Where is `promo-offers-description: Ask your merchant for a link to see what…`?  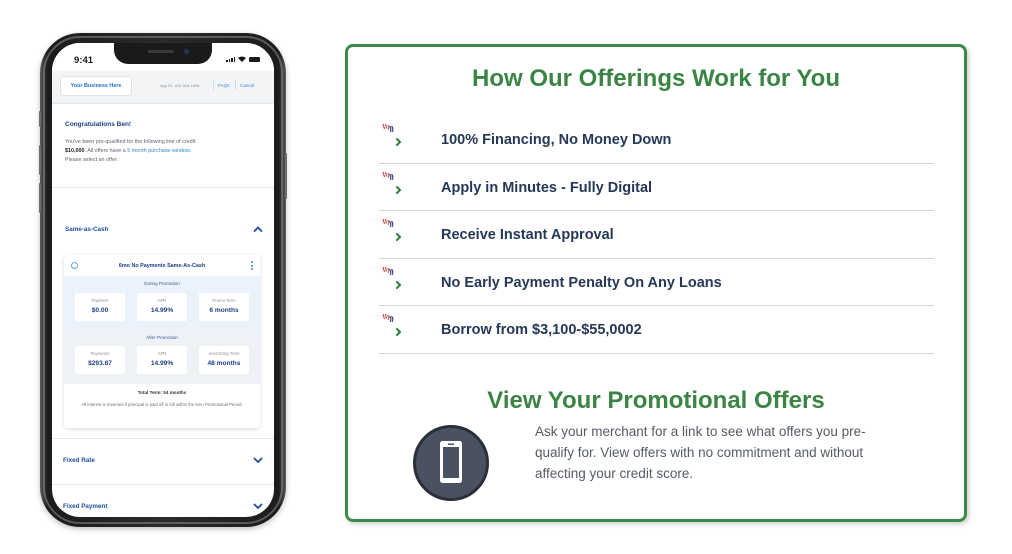
promo-offers-description: Ask your merchant for a link to see what… is located at coordinates (700, 452).